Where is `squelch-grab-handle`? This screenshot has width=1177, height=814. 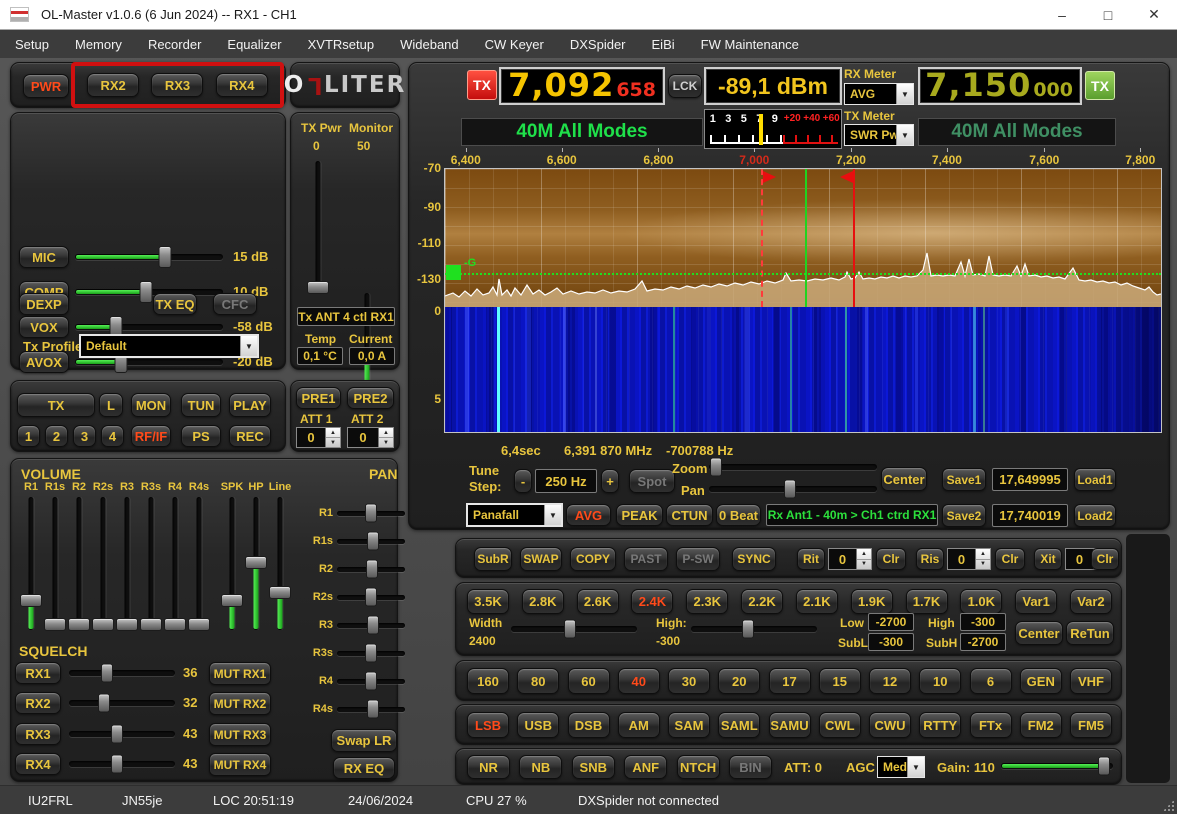 squelch-grab-handle is located at coordinates (453, 272).